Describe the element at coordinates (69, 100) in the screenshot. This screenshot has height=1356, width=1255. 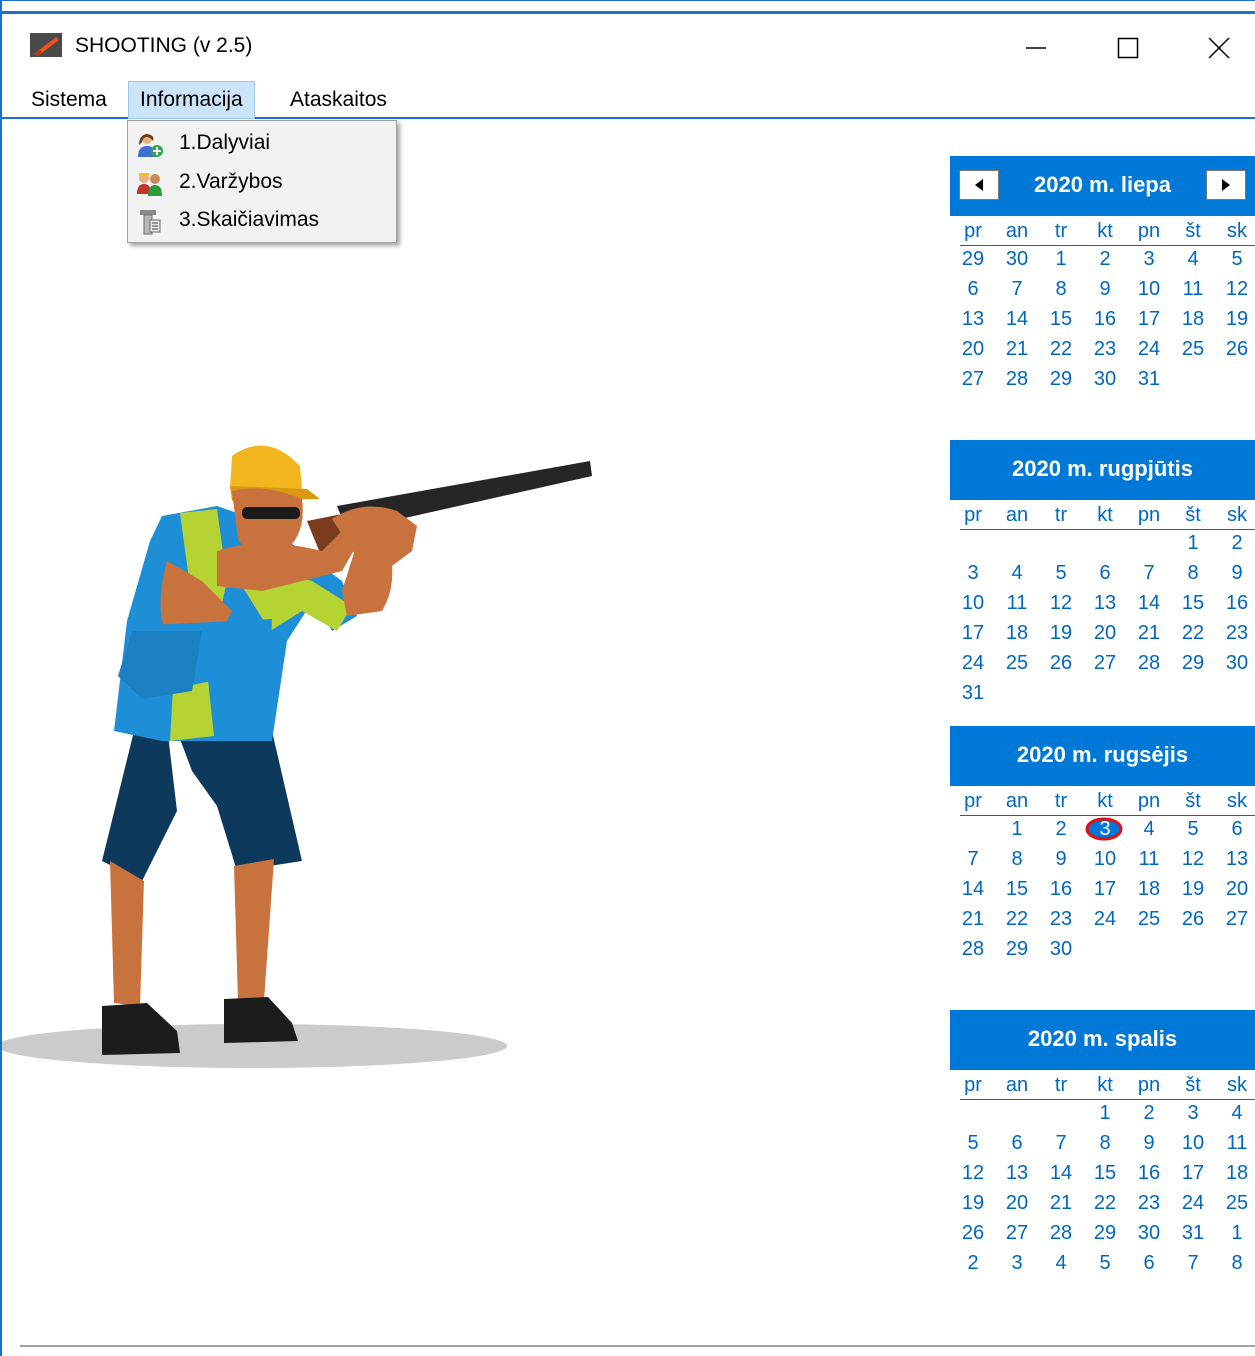
I see `menu-sistema: Sistema` at that location.